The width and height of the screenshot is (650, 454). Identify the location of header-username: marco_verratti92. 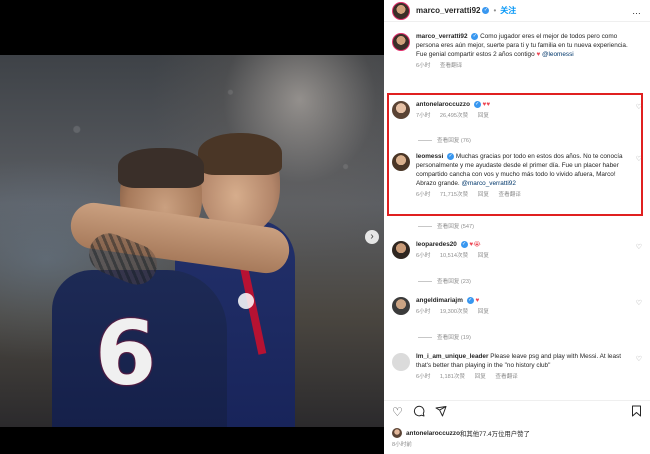
(448, 10).